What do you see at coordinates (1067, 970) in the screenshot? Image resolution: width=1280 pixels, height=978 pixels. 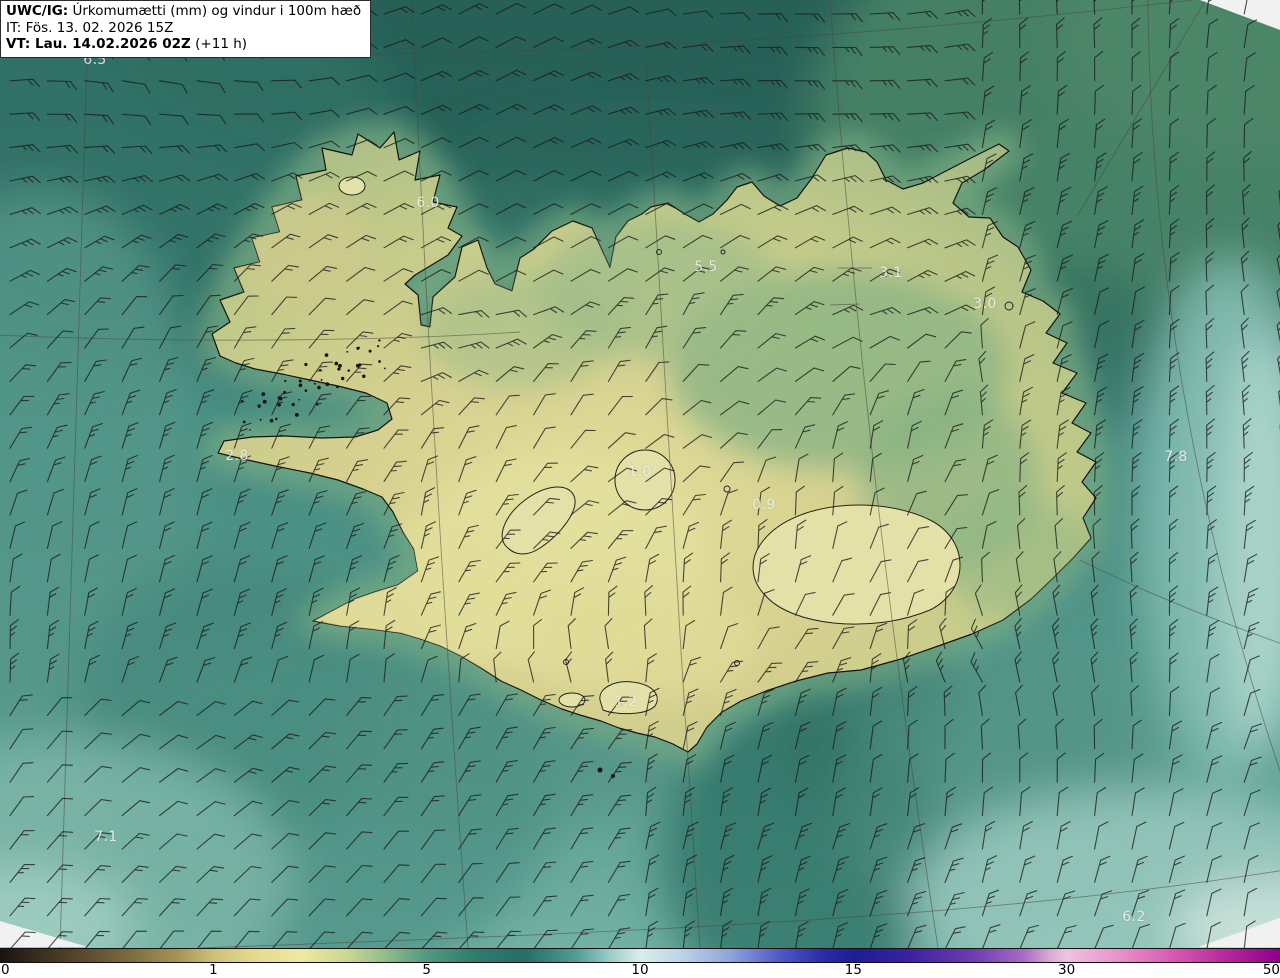 I see `colorbar-tick: 30` at bounding box center [1067, 970].